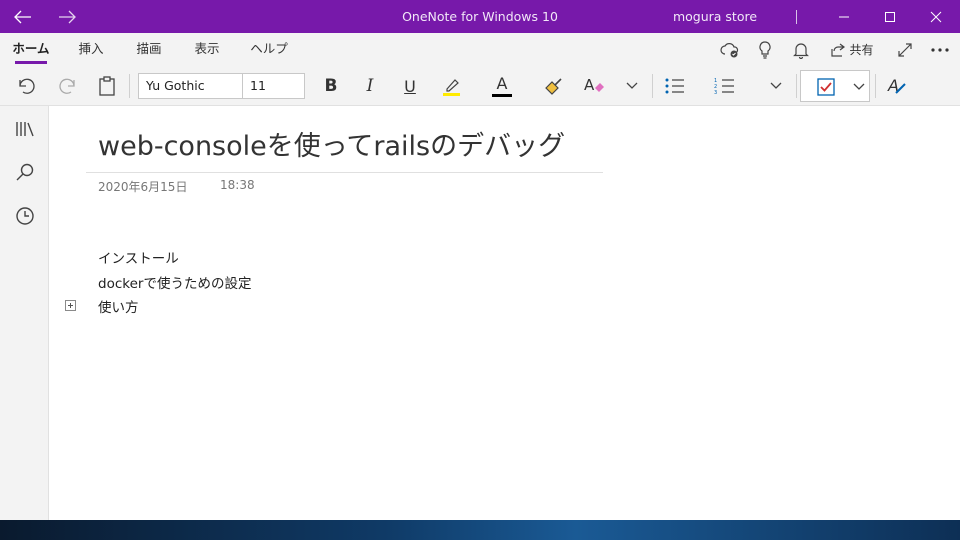  I want to click on close-button, so click(936, 16).